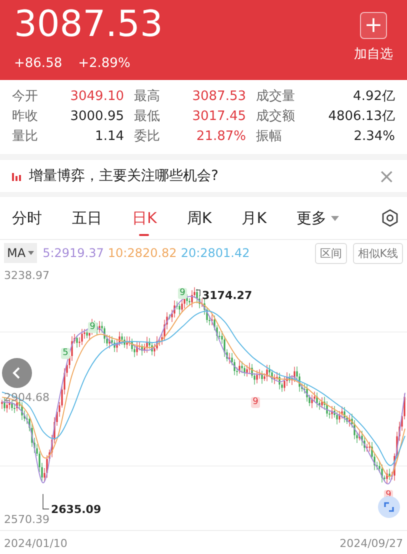 The image size is (407, 554). I want to click on axis-label: 3238.97, so click(27, 275).